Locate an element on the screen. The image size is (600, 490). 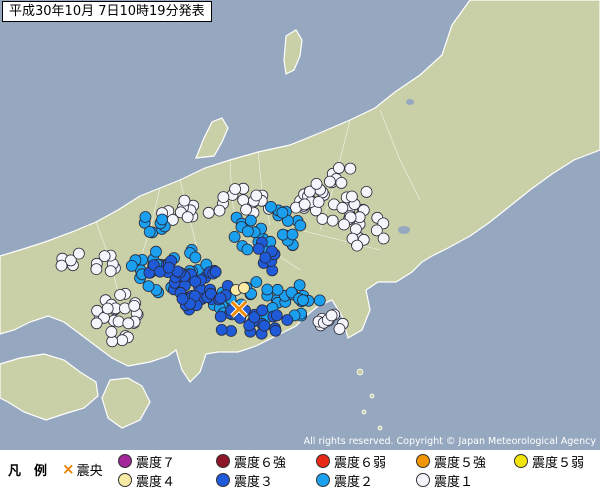
land-noto is located at coordinates (212, 138).